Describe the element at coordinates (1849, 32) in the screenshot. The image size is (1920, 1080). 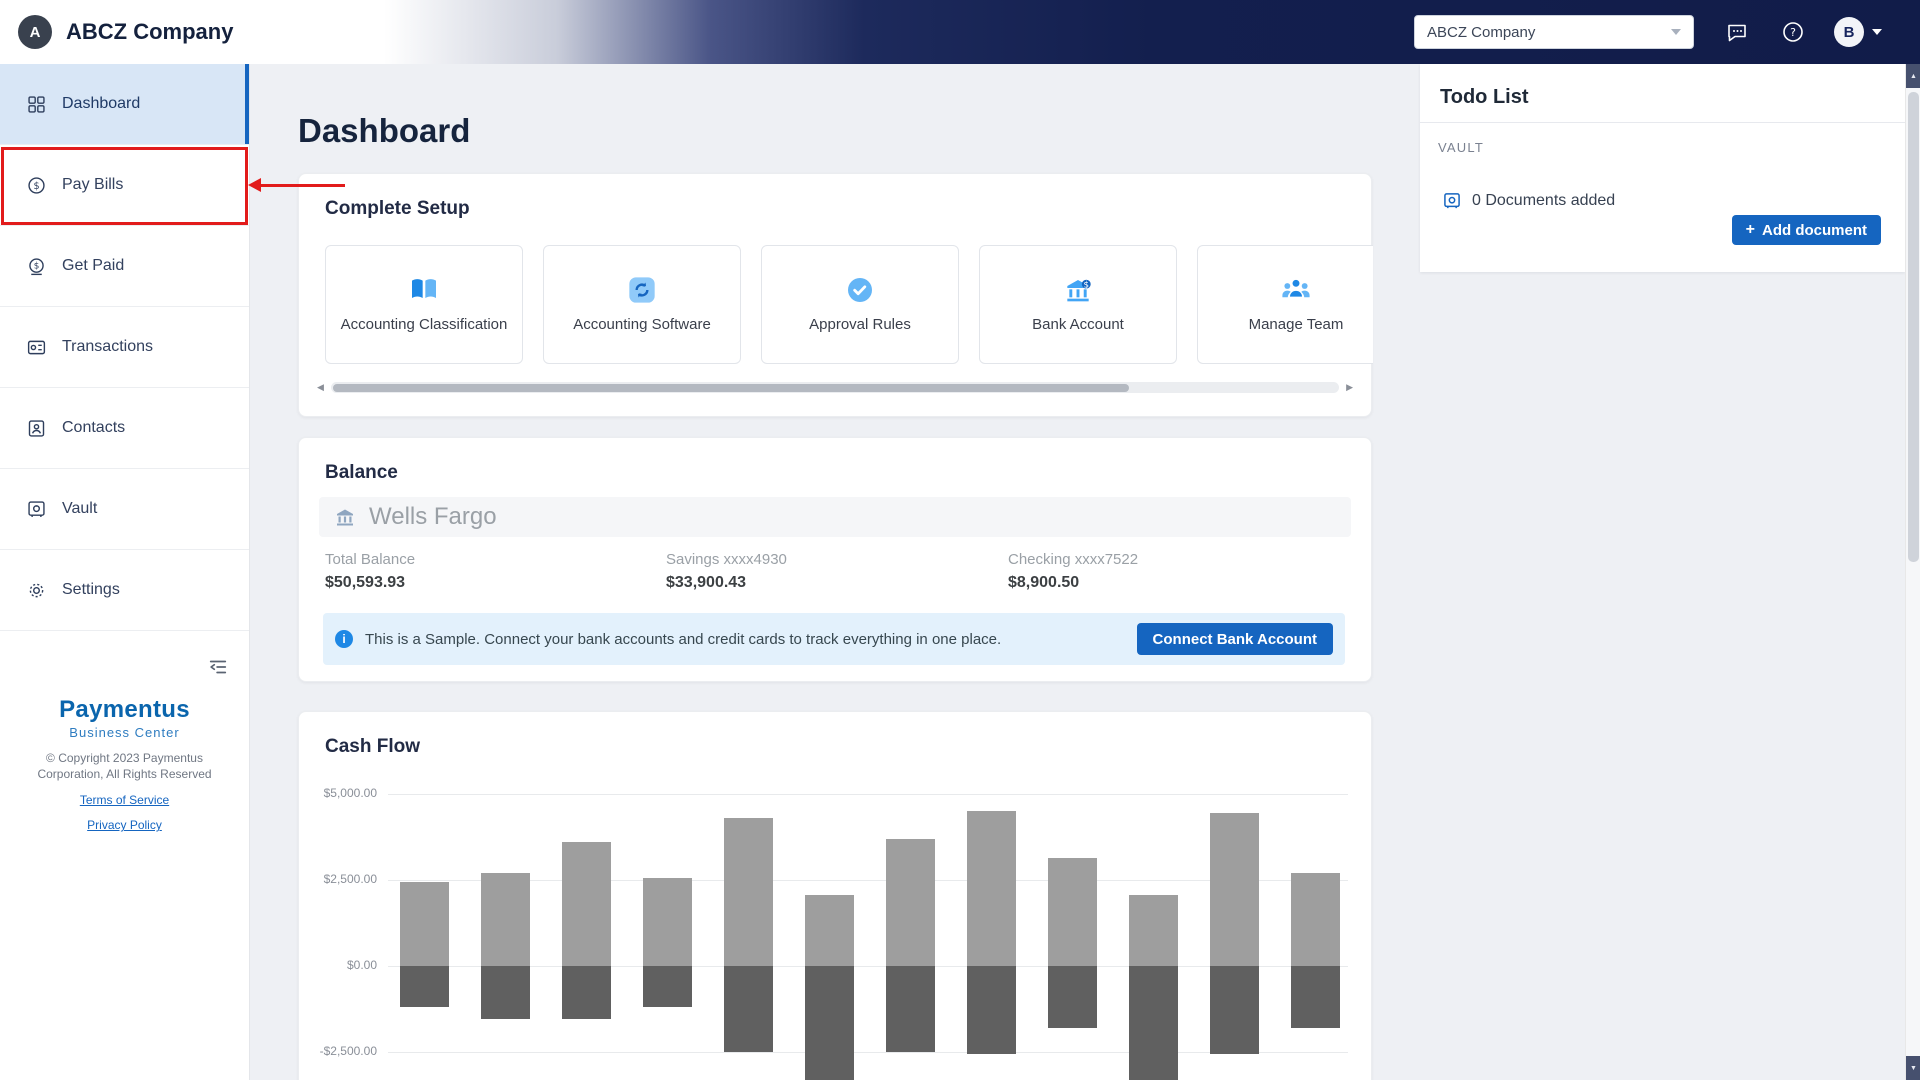
I see `user-avatar: B` at that location.